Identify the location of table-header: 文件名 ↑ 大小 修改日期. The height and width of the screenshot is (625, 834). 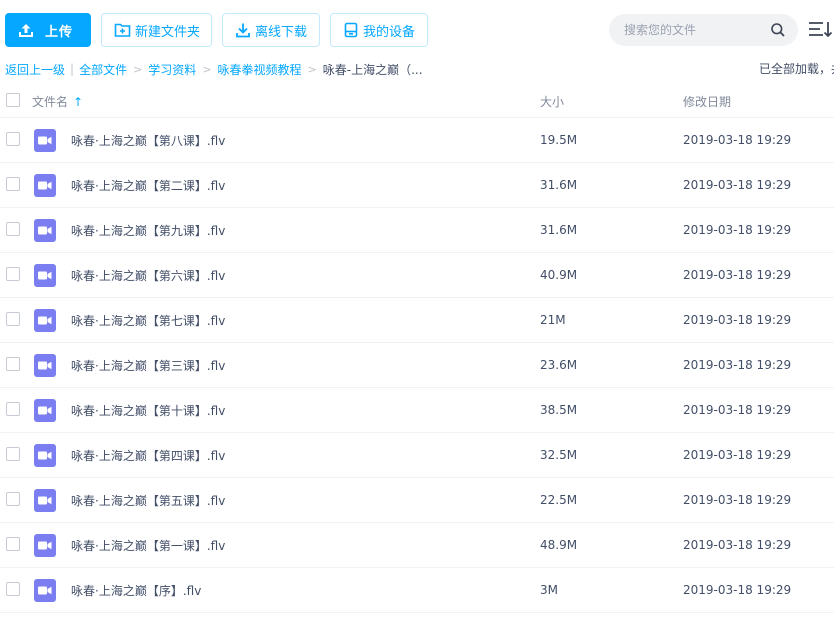
(417, 101).